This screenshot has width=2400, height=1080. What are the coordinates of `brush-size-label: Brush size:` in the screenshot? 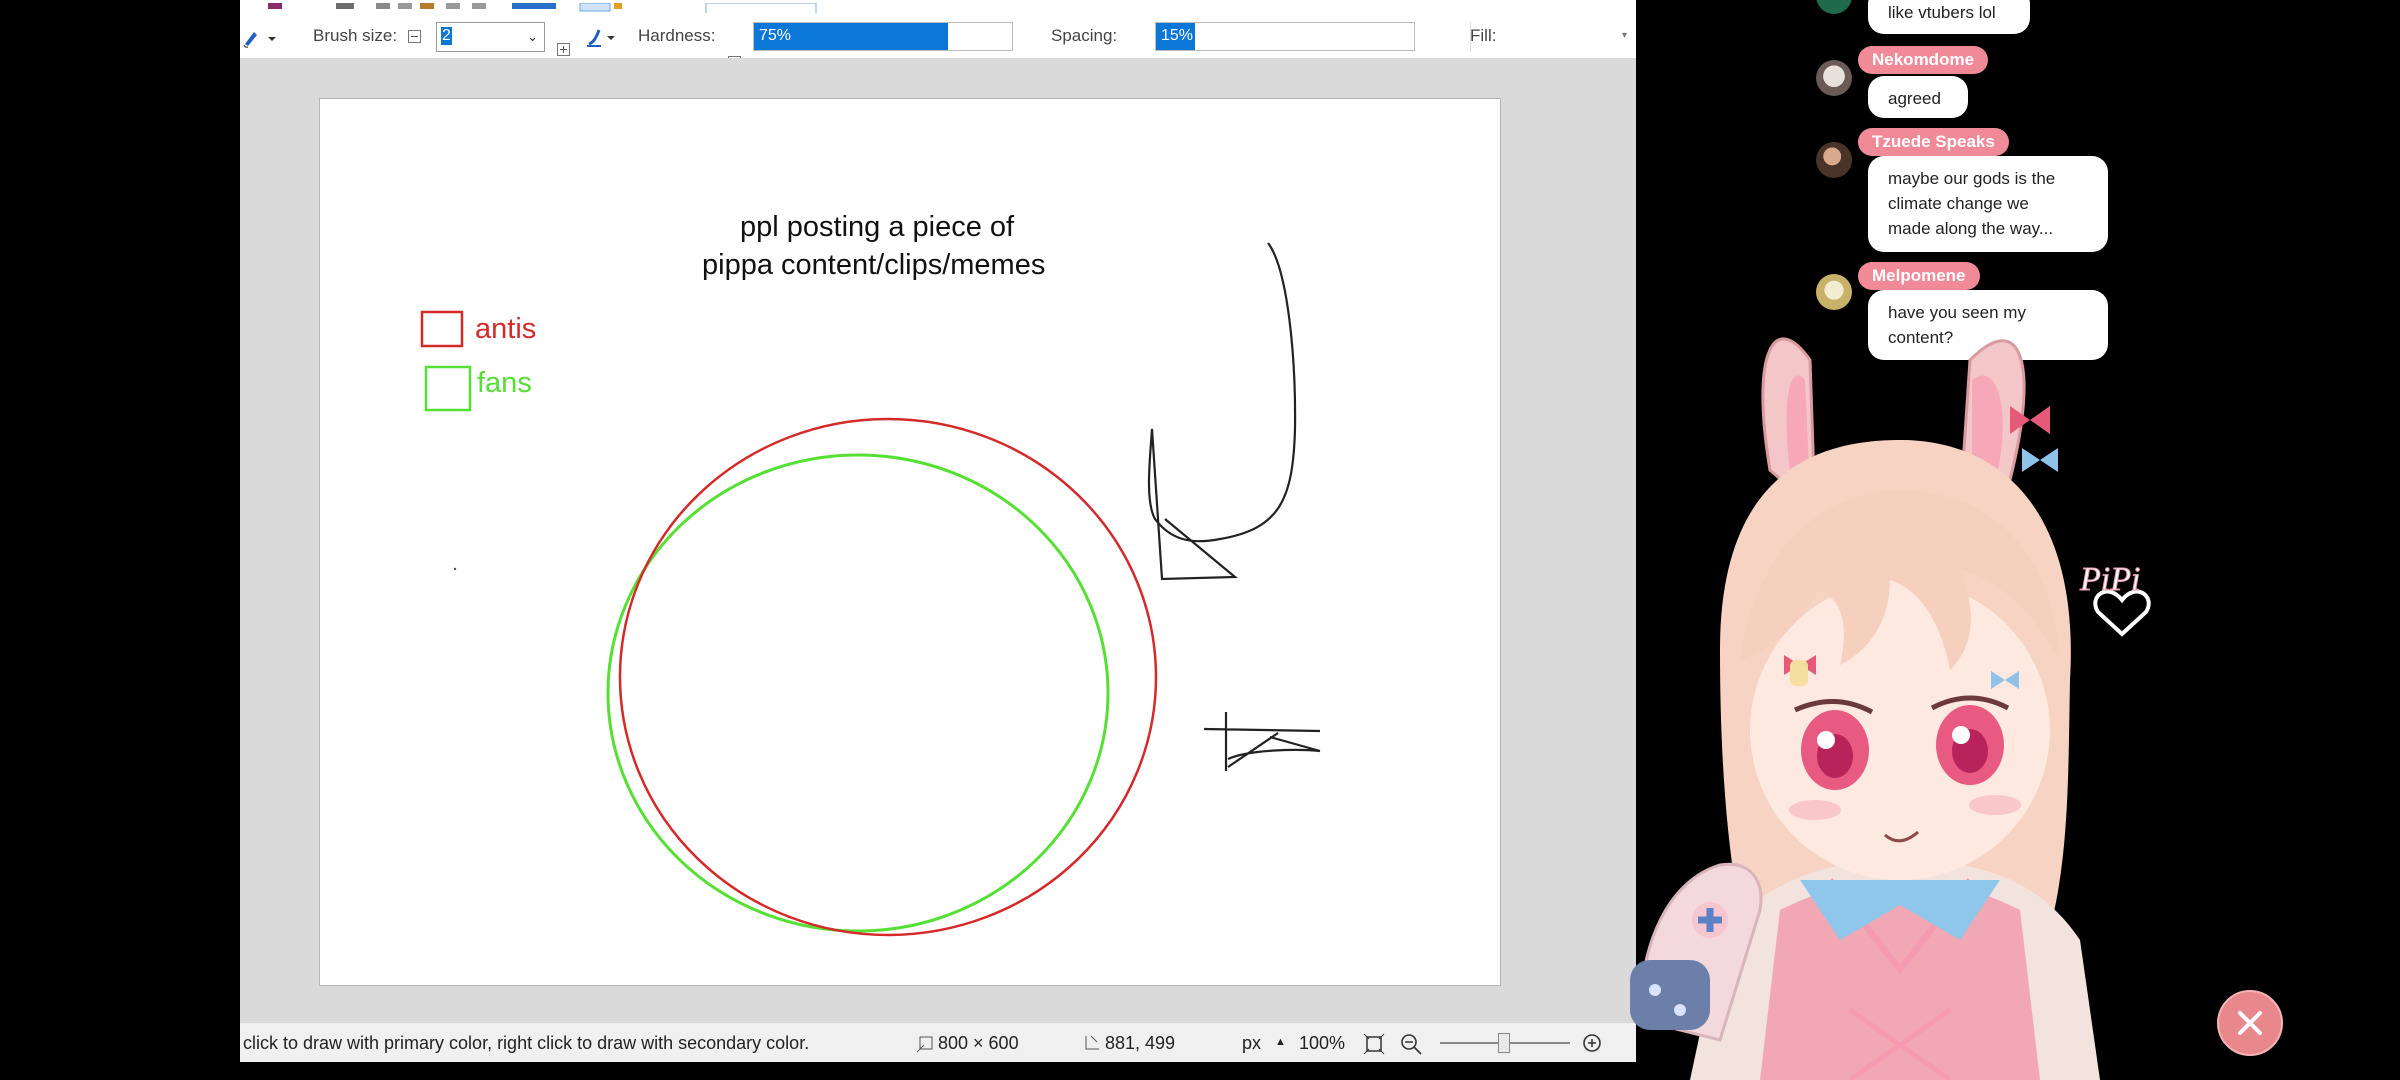 It's located at (355, 35).